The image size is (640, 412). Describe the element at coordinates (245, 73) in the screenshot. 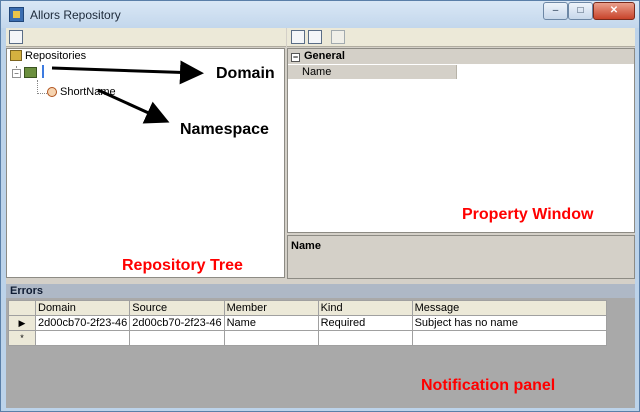

I see `annotation-domain: Domain` at that location.